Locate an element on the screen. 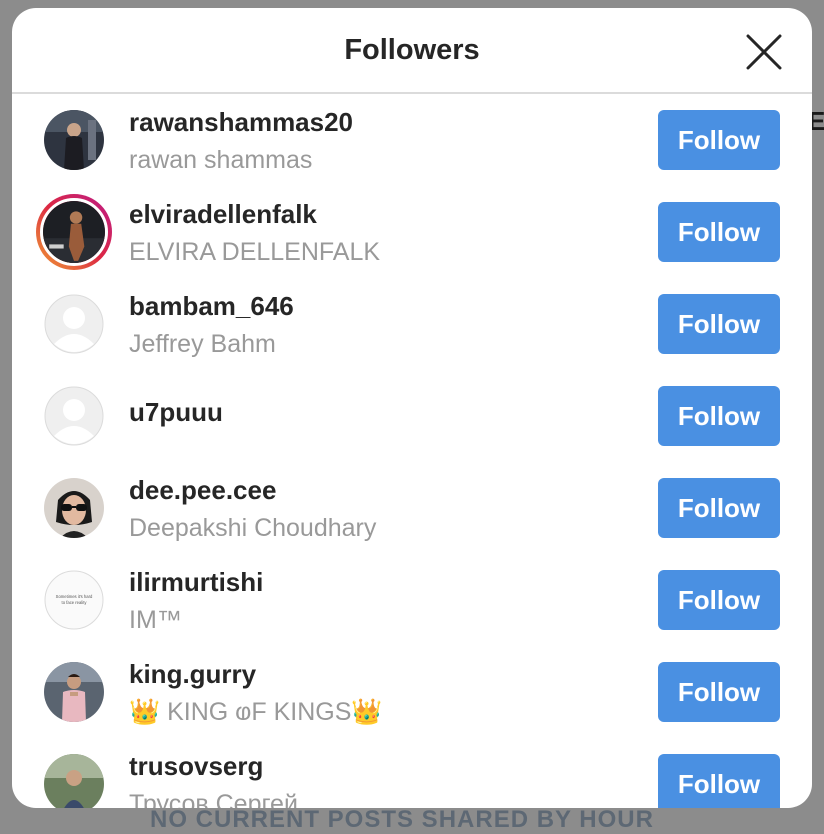 The image size is (824, 834). follower-row: dee.pee.cee Deepakshi Choudhary Follow is located at coordinates (412, 508).